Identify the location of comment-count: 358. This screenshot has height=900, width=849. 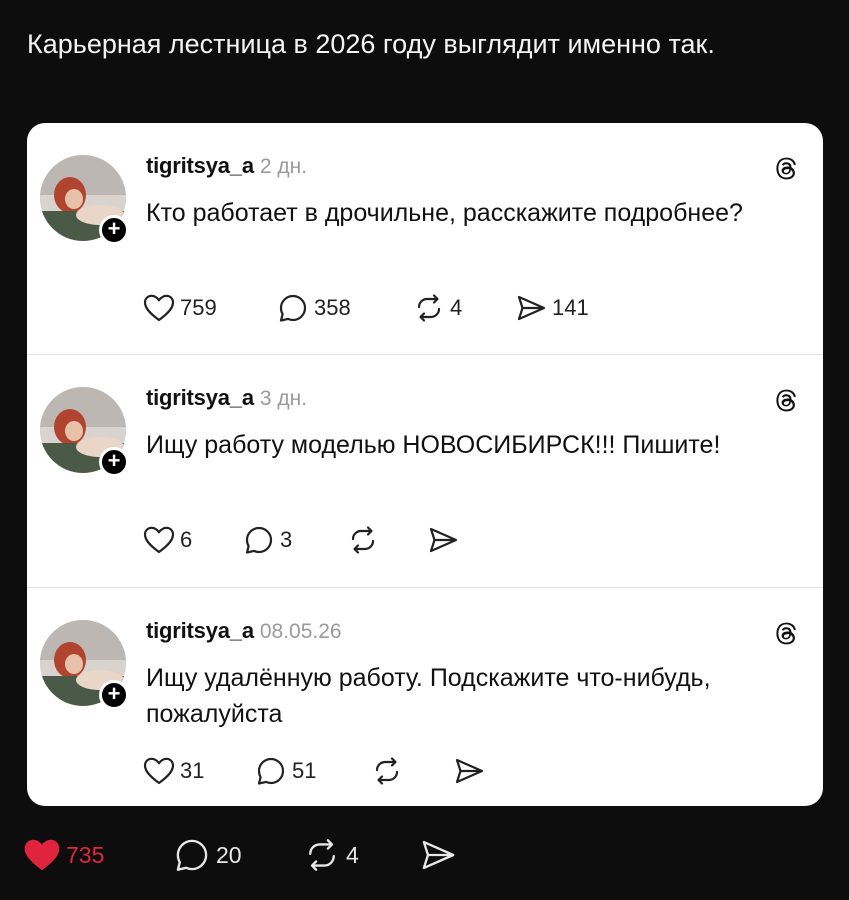
(332, 307).